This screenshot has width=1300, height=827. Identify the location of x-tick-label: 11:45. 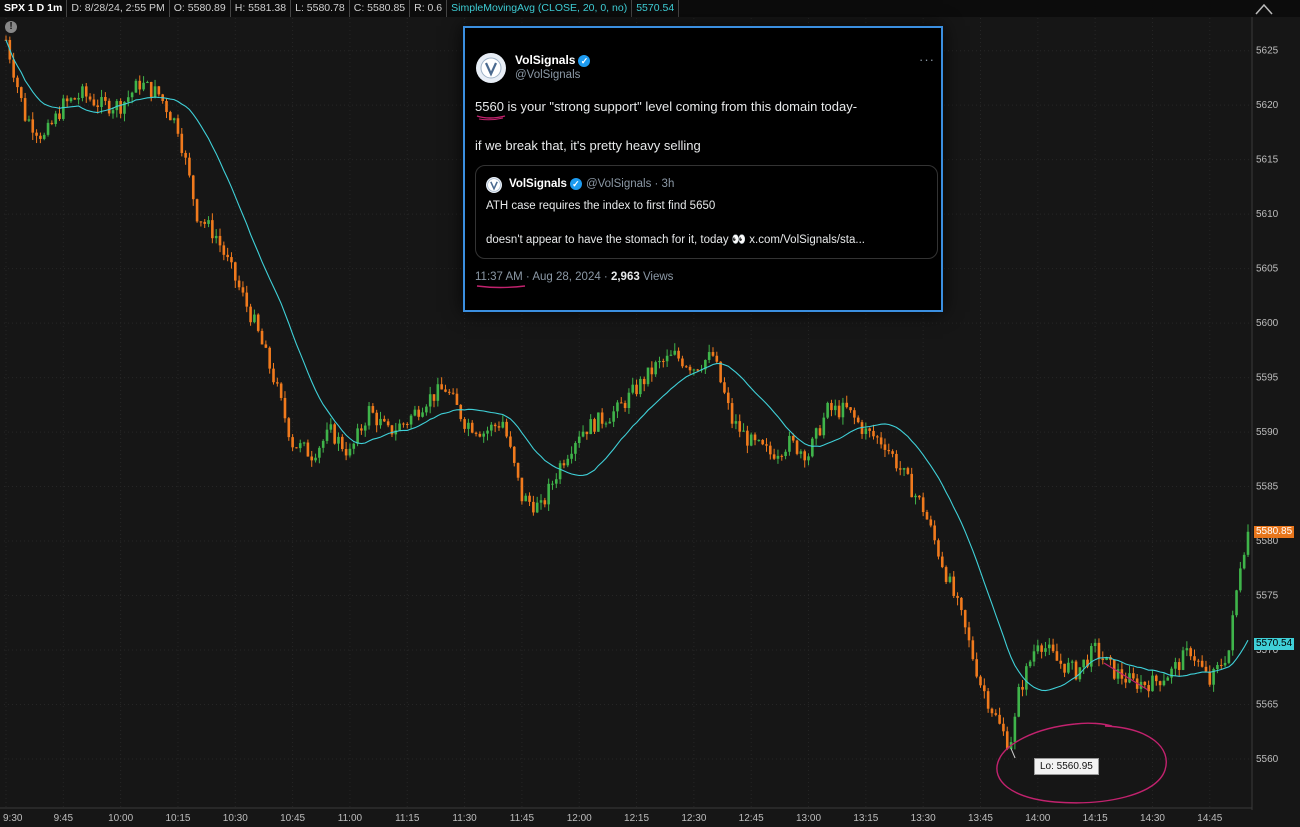
(522, 818).